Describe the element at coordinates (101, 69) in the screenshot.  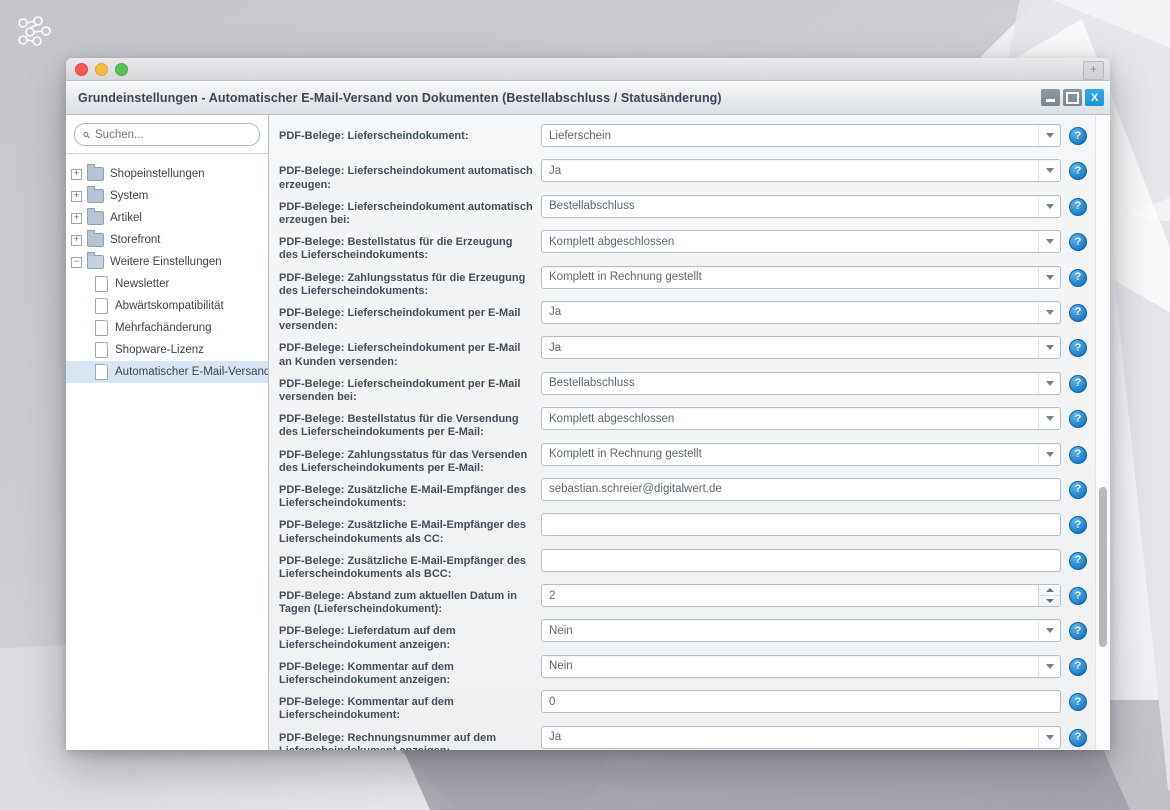
I see `minimize-traffic-light` at that location.